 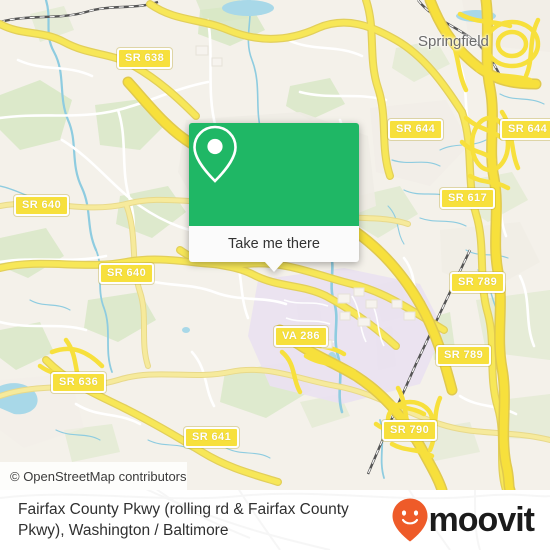 What do you see at coordinates (42, 205) in the screenshot?
I see `road-shield-sr-640-a: SR 640` at bounding box center [42, 205].